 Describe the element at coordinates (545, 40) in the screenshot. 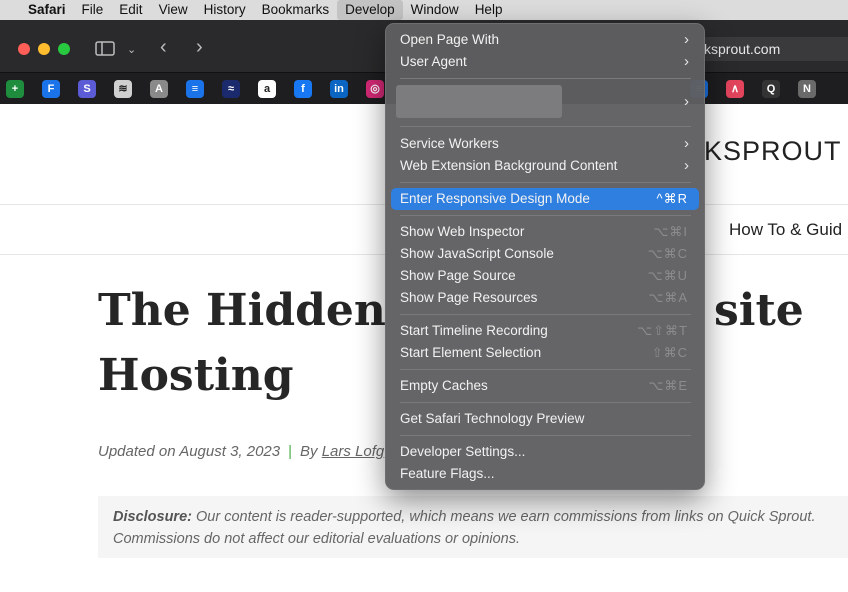

I see `menu-item-open-page-with: Open Page With ›` at that location.